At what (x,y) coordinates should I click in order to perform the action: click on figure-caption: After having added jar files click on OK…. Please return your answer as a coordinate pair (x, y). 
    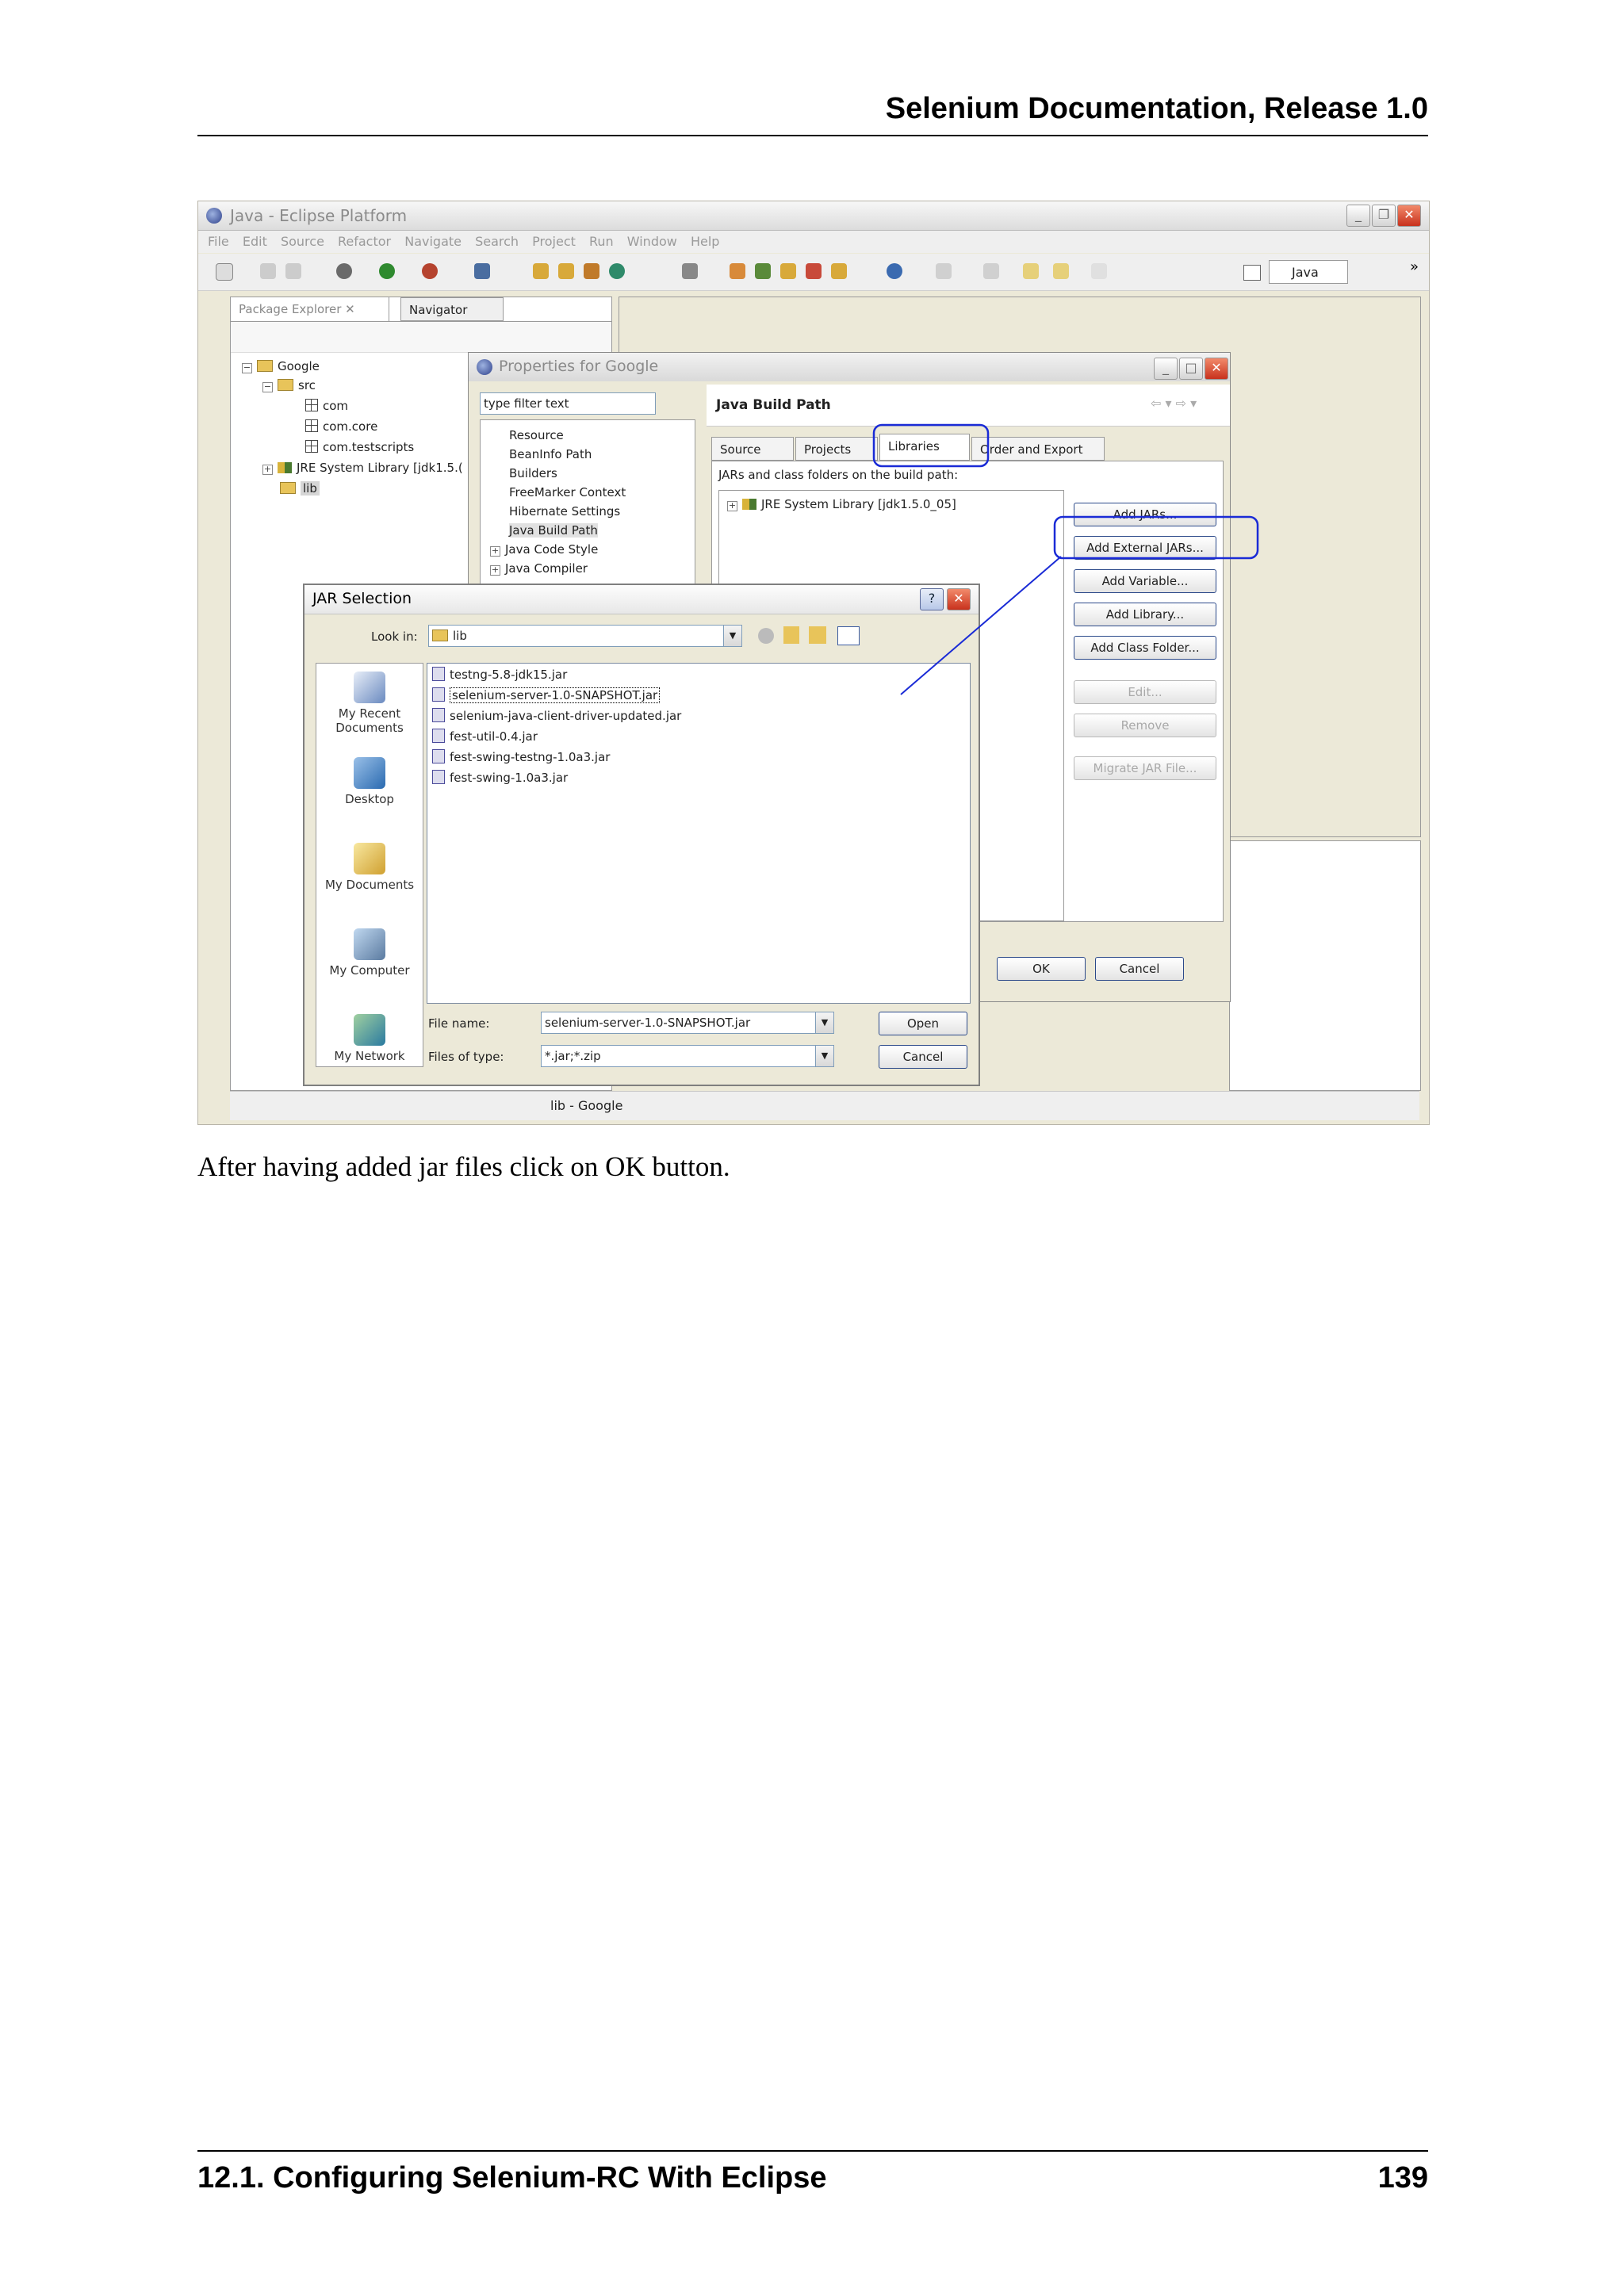
    Looking at the image, I should click on (463, 1167).